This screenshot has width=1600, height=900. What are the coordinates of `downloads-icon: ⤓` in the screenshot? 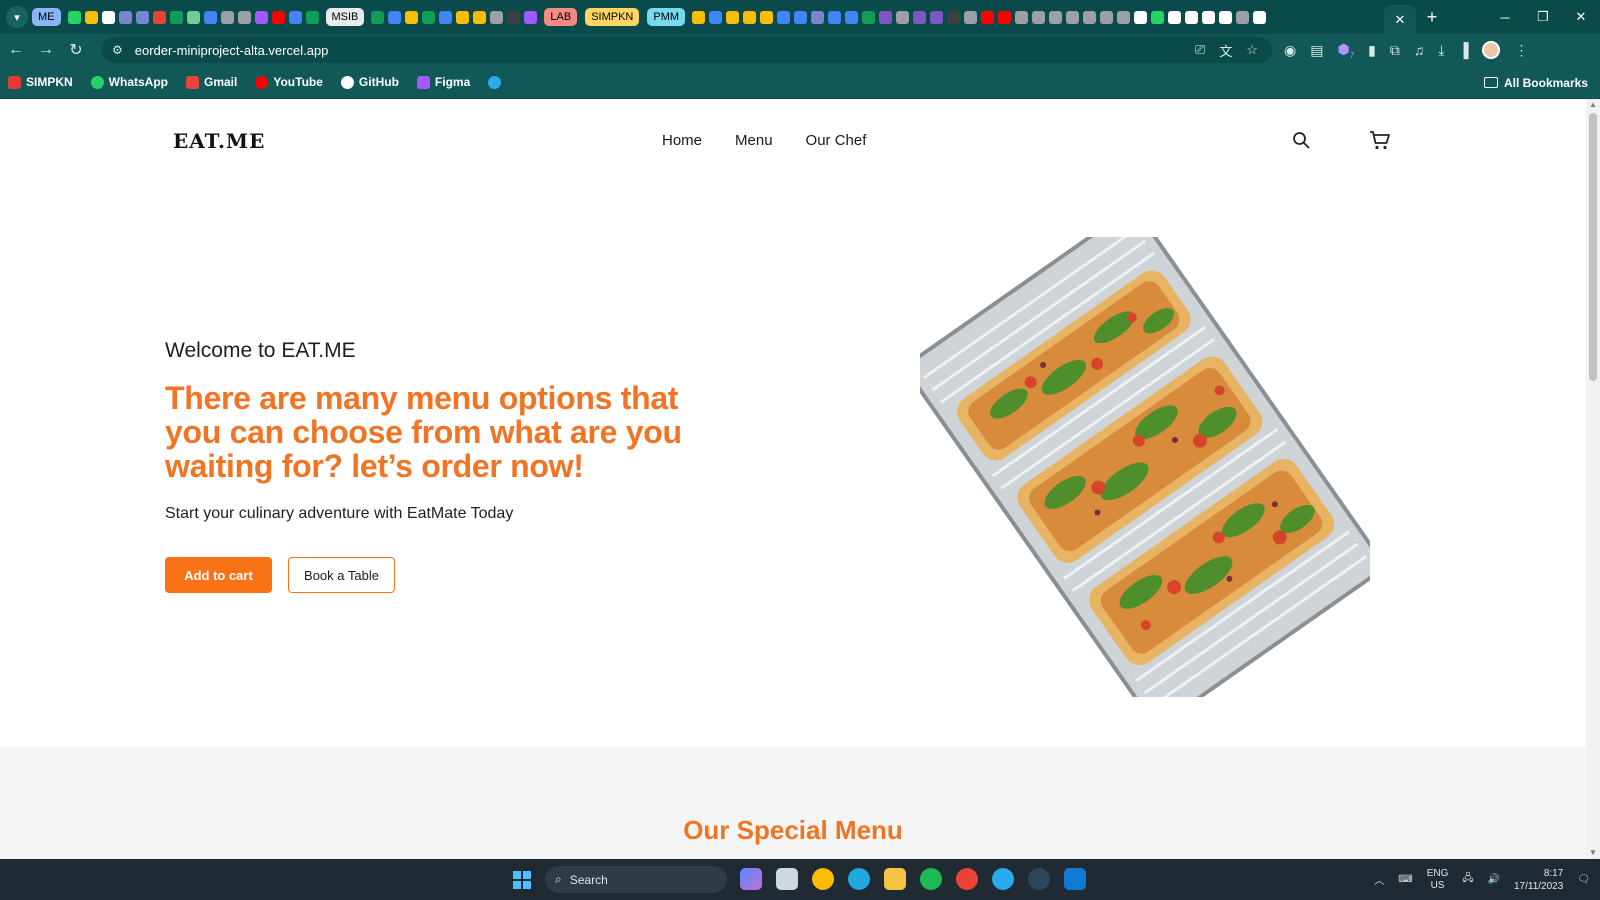 It's located at (1441, 50).